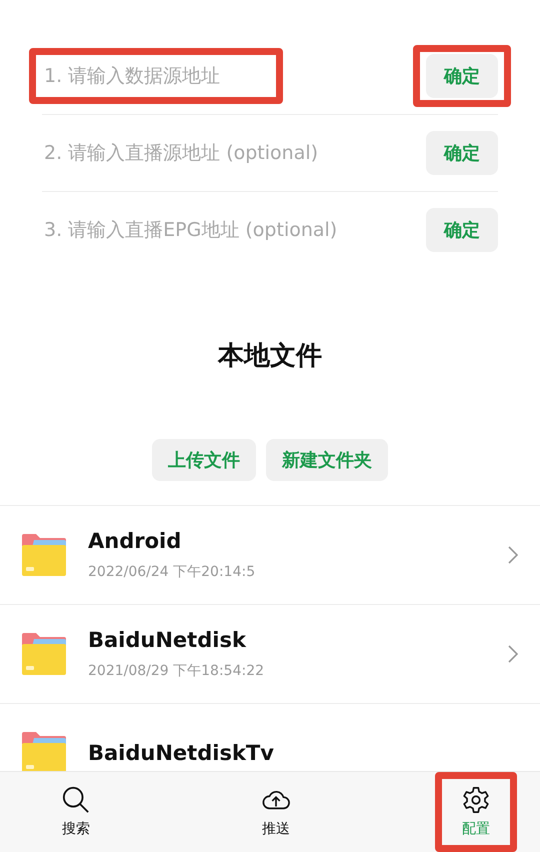  Describe the element at coordinates (172, 572) in the screenshot. I see `modified-date: 2022/06/24 下午20:14:5` at that location.